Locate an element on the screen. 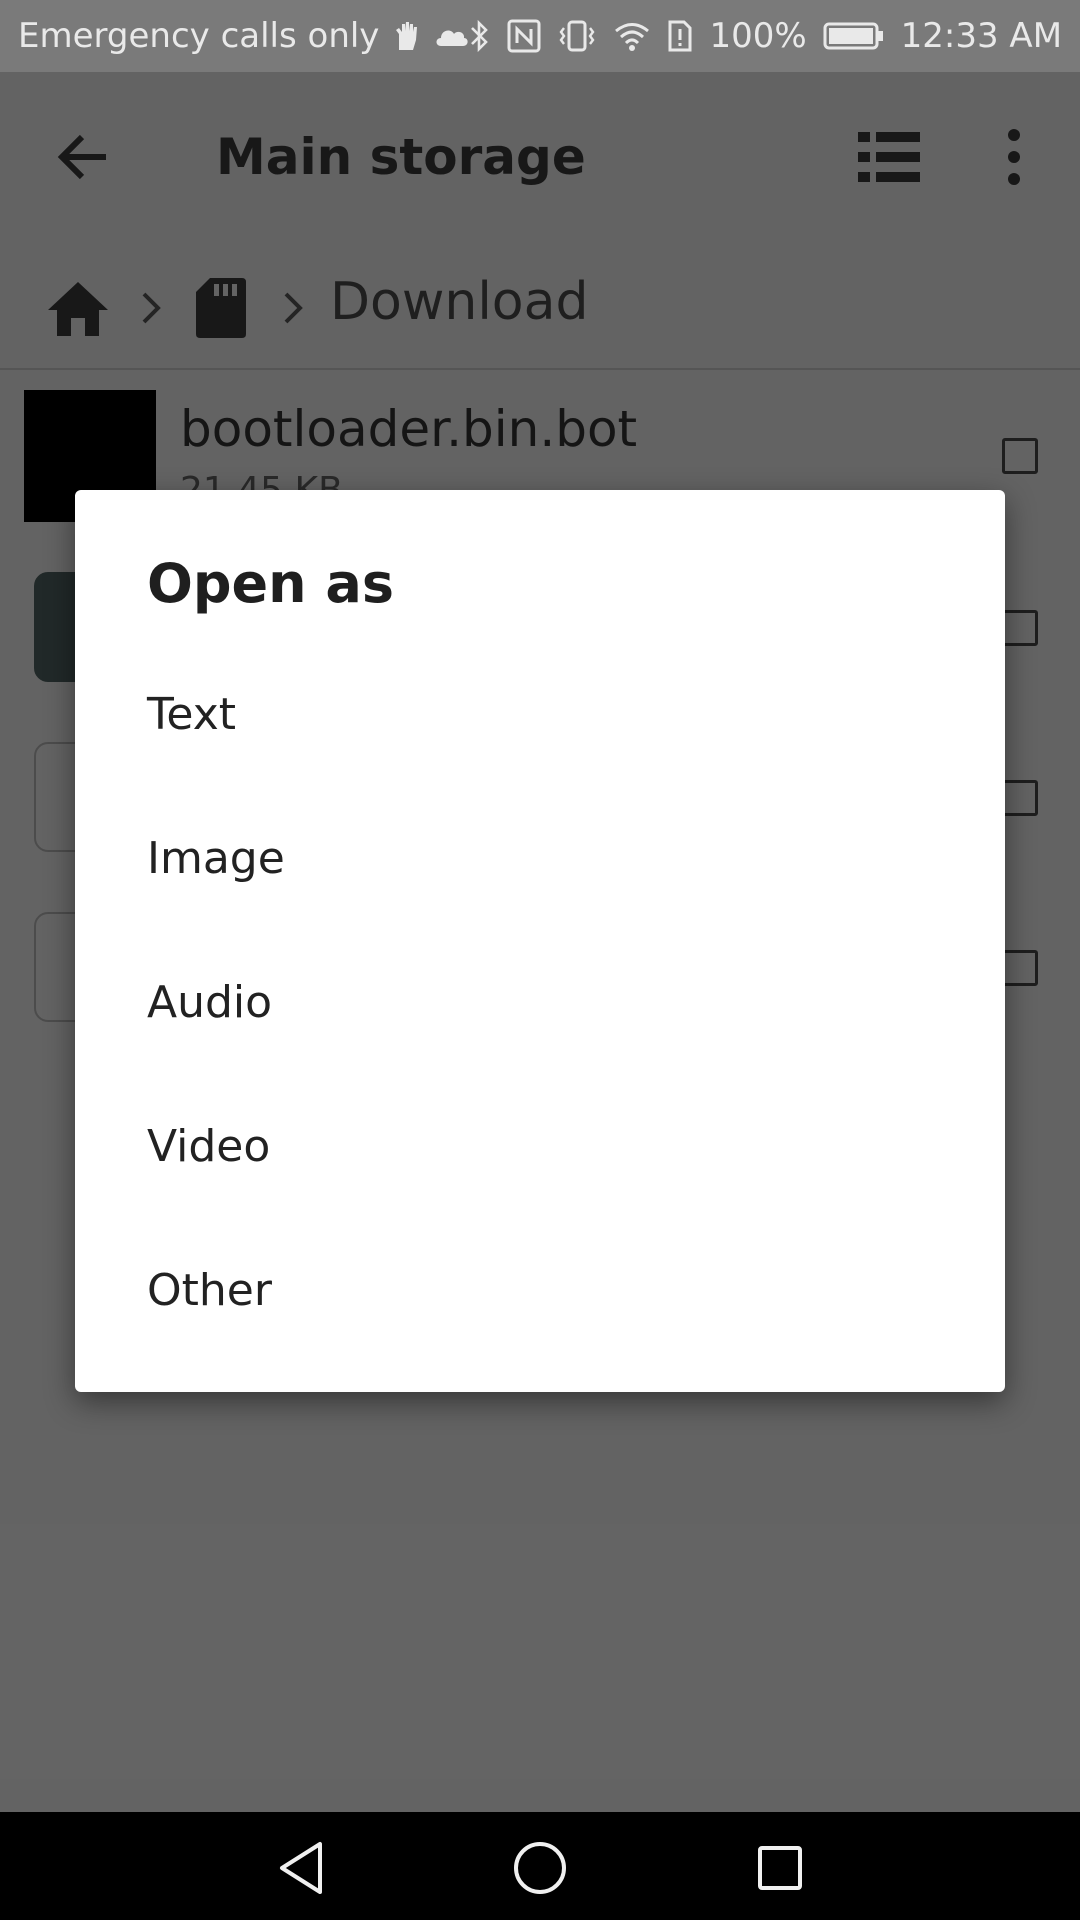 The height and width of the screenshot is (1920, 1080). clock: 12:33 AM is located at coordinates (981, 36).